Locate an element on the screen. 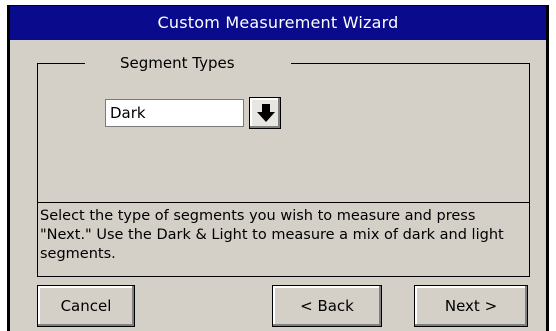 This screenshot has width=556, height=331. back-button: < Back is located at coordinates (327, 306).